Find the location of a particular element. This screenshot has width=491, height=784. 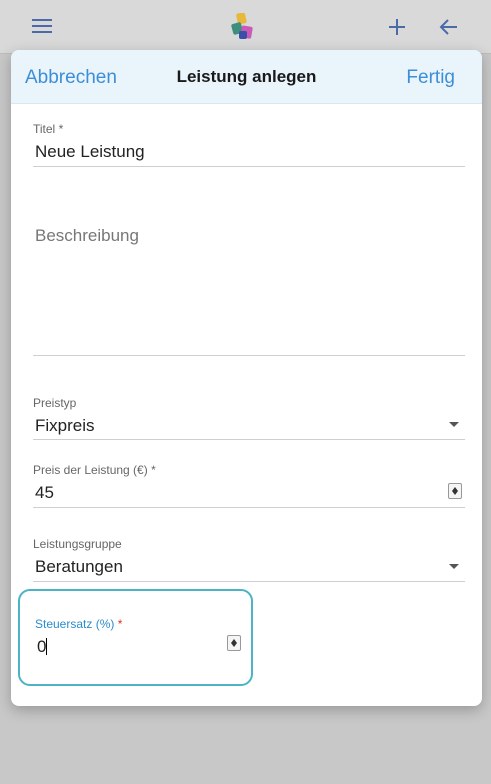

price-type-label: Preistyp is located at coordinates (55, 403).